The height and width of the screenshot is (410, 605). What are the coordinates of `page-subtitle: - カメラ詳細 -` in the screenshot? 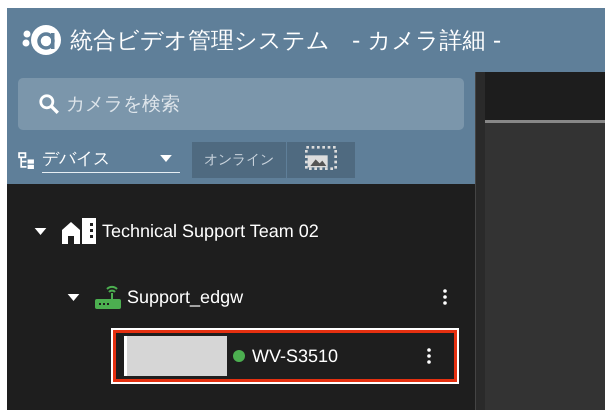 It's located at (427, 41).